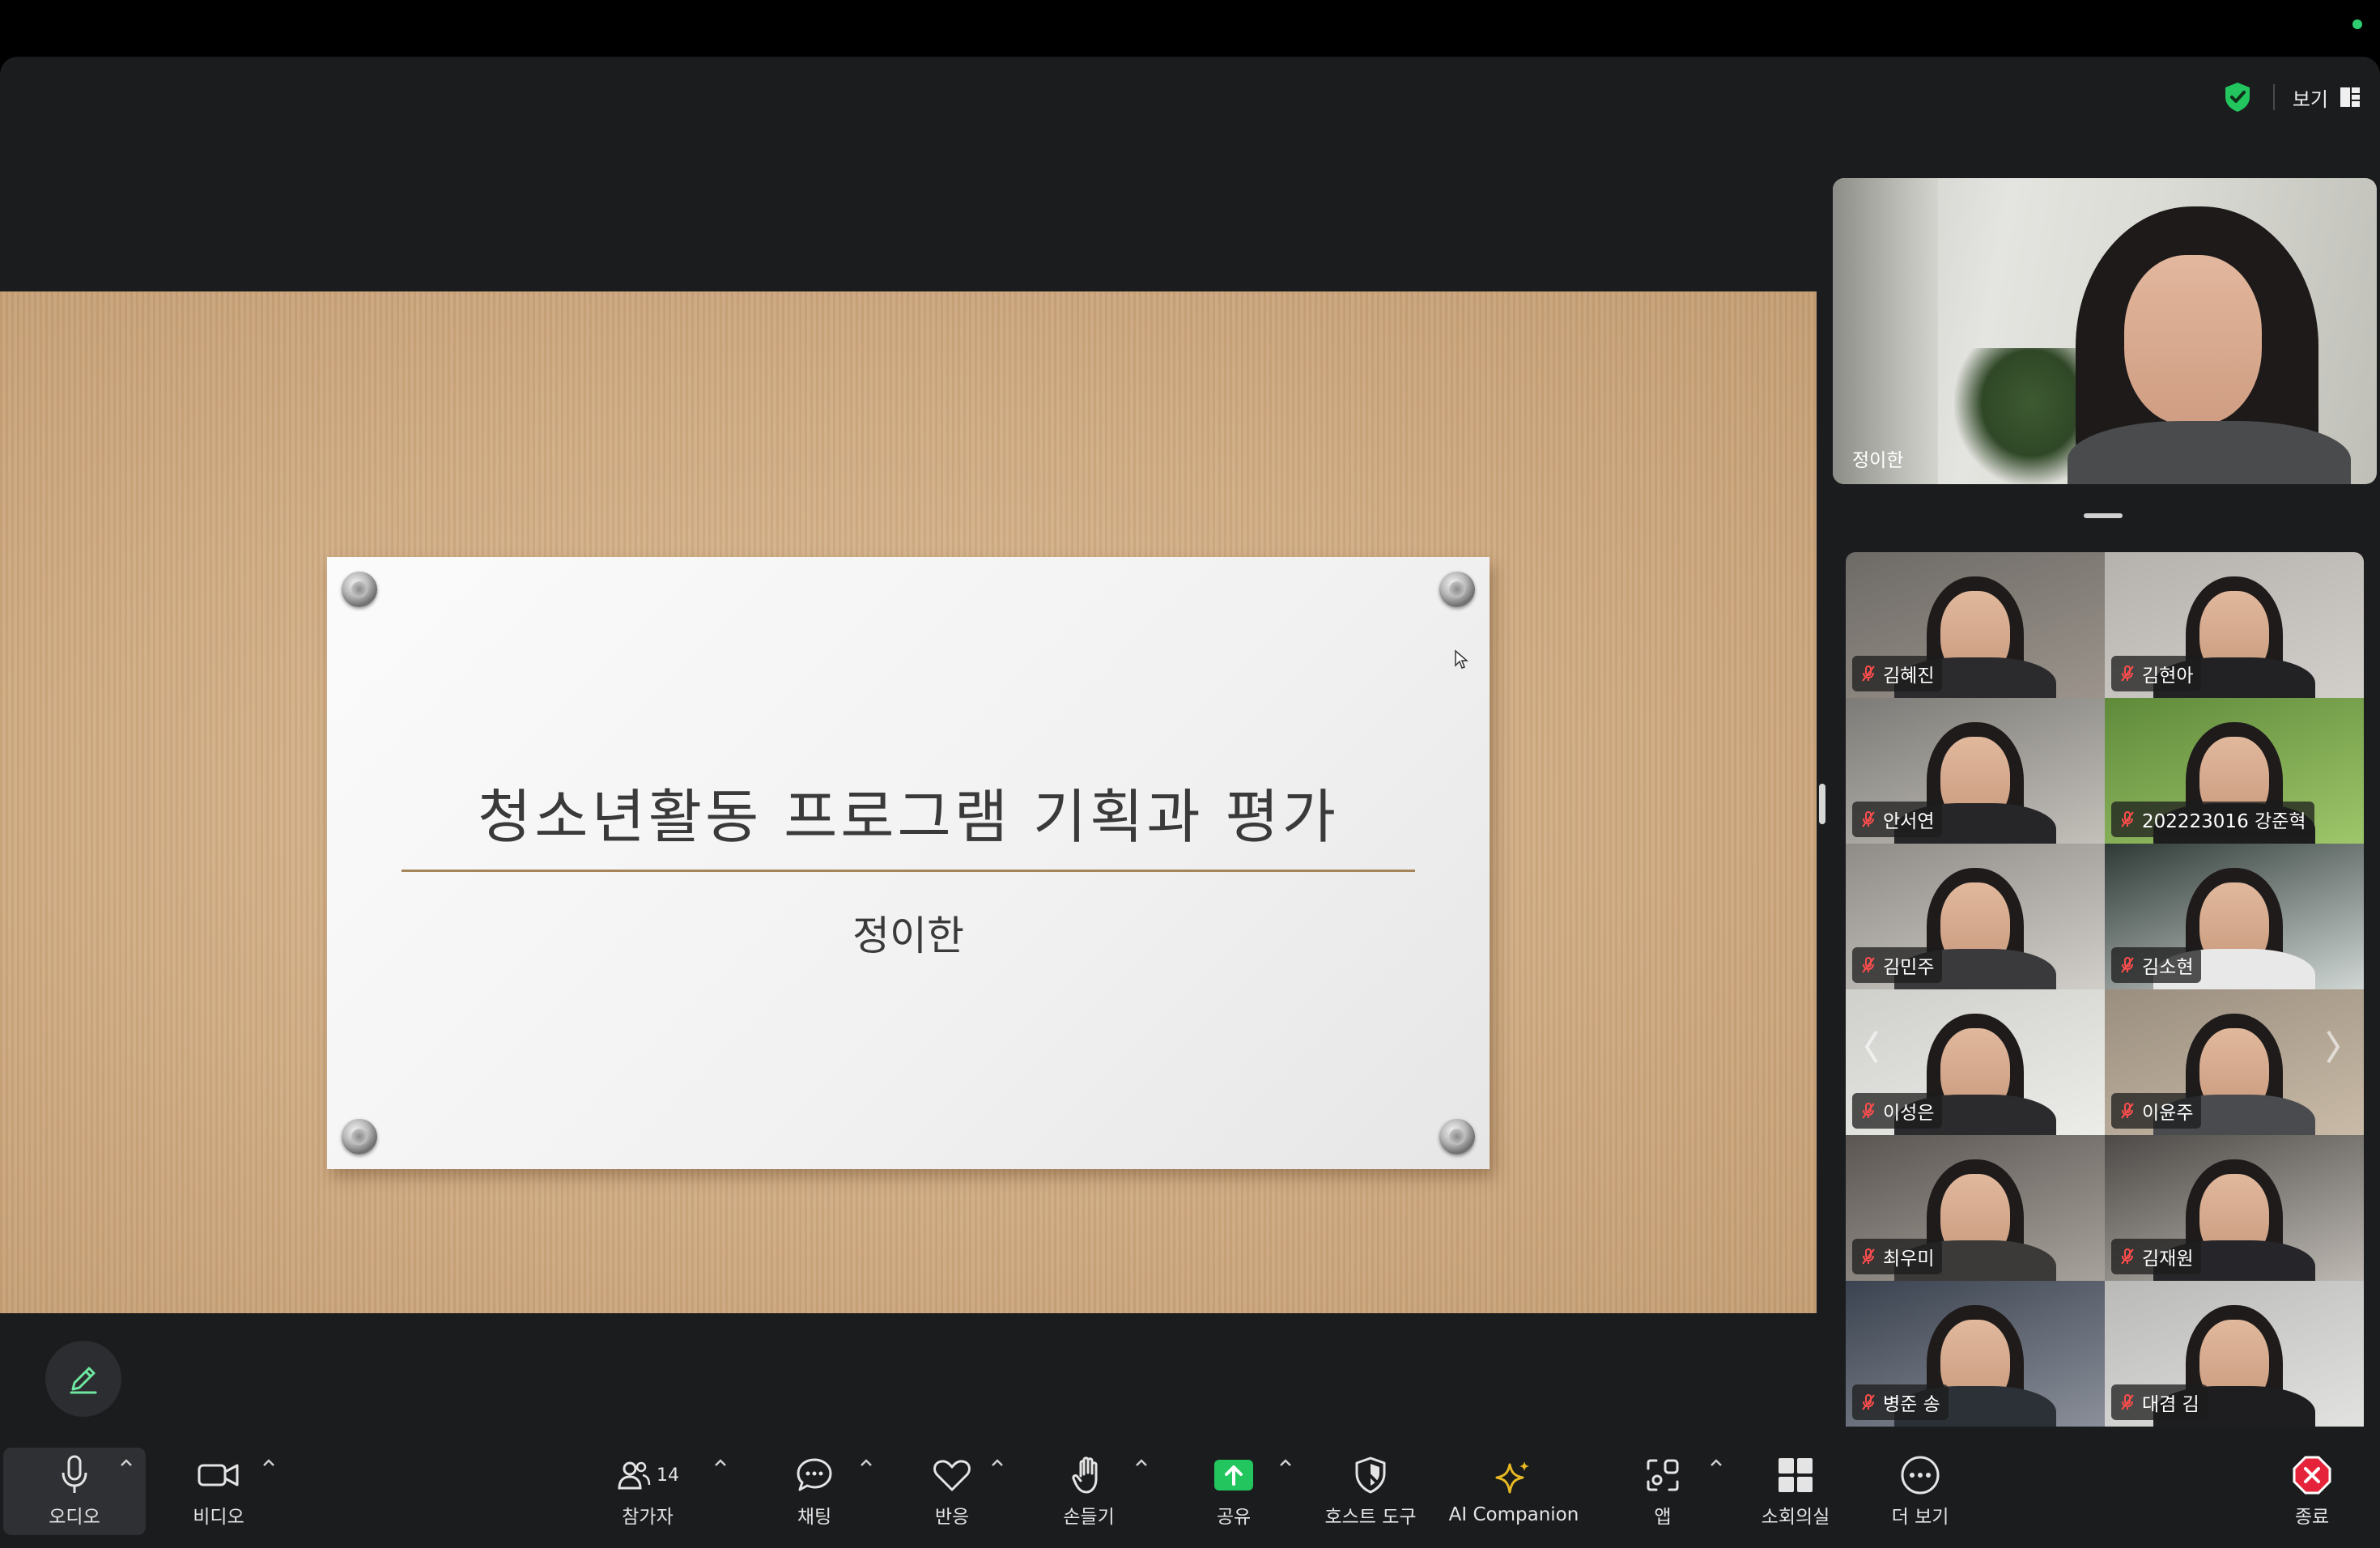  I want to click on participant-tile: 김재원, so click(2234, 1208).